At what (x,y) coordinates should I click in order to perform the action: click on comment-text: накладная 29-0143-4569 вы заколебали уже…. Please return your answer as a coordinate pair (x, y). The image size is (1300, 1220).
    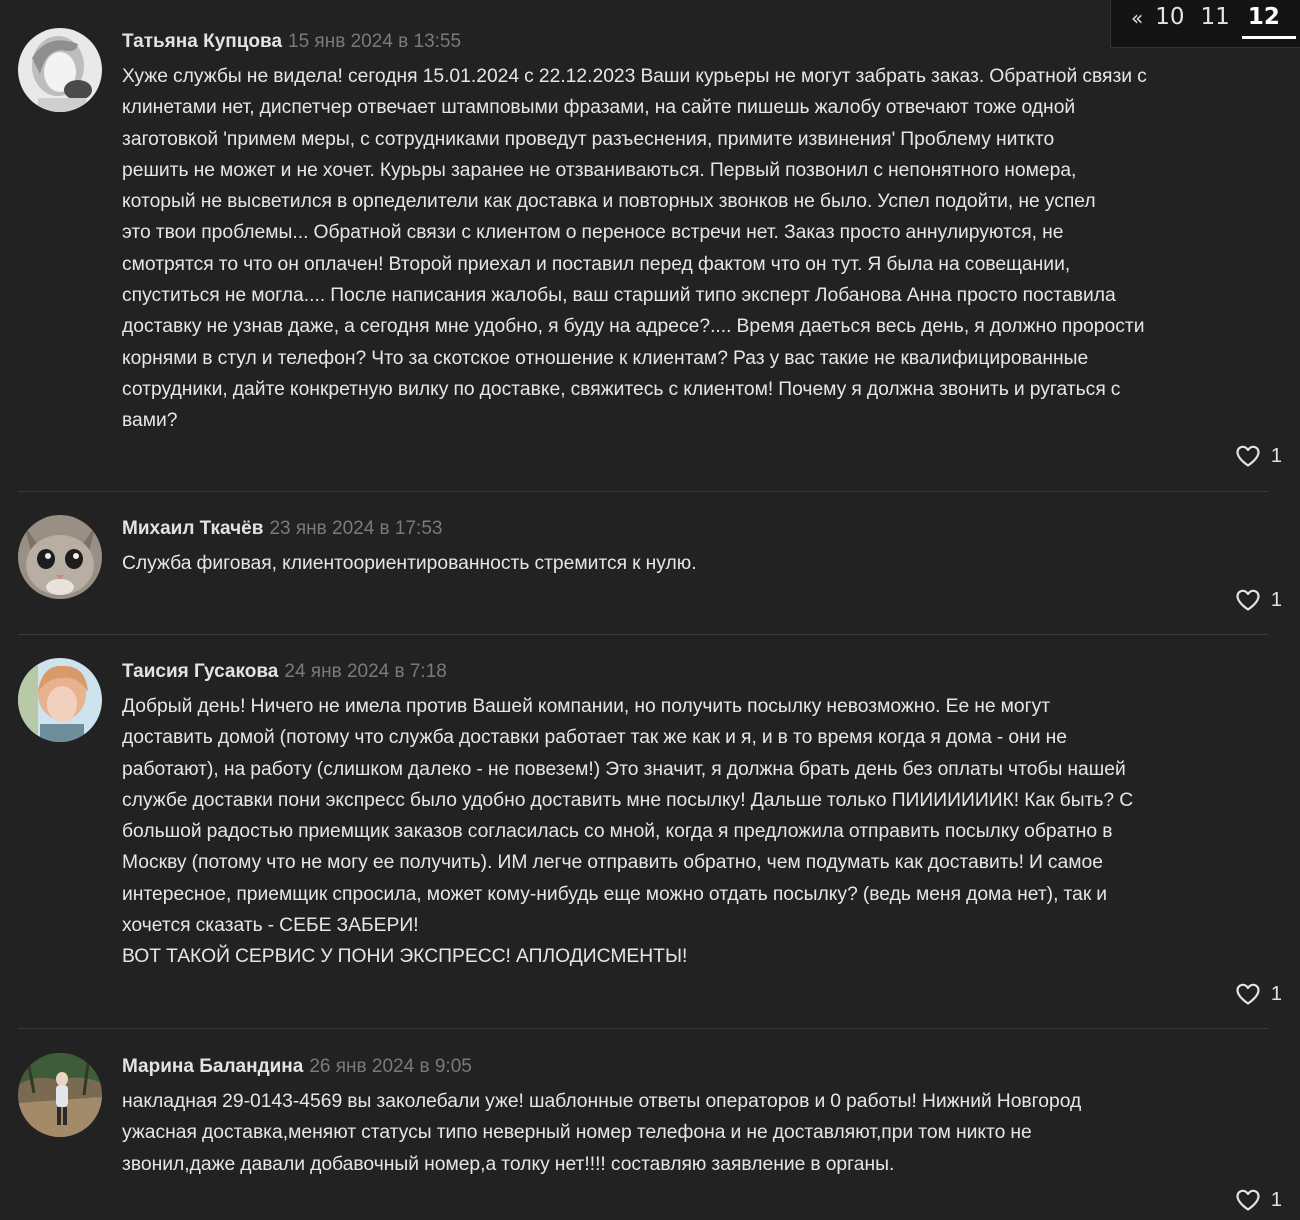
    Looking at the image, I should click on (602, 1133).